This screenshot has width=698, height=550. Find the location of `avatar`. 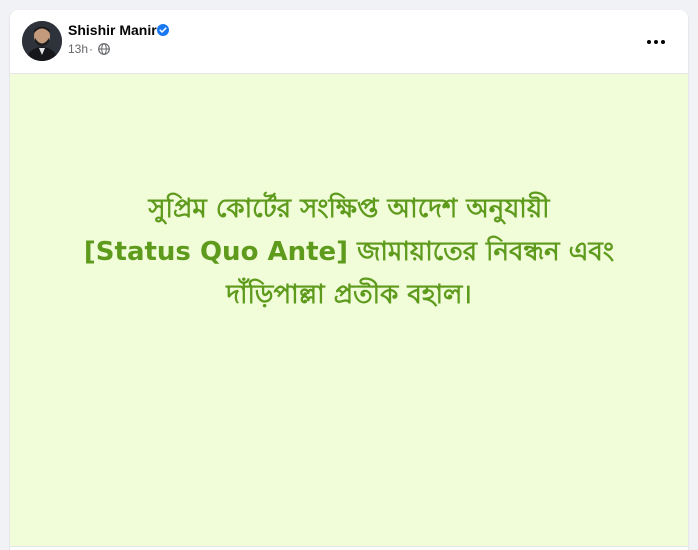

avatar is located at coordinates (42, 41).